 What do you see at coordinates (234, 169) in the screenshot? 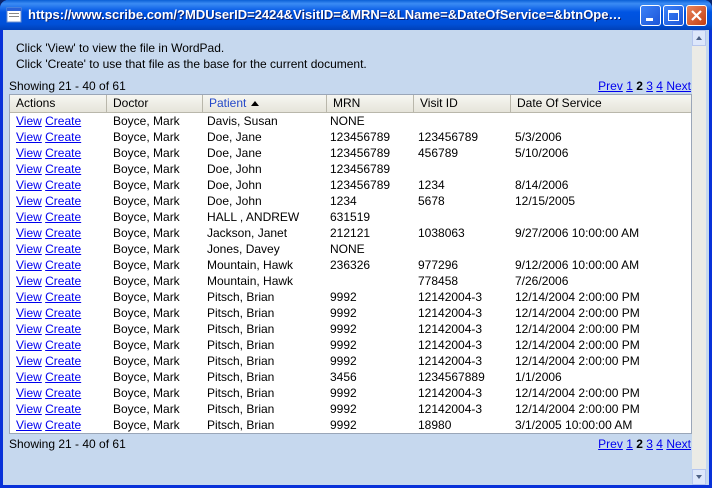
I see `cell-patient: Doe, John` at bounding box center [234, 169].